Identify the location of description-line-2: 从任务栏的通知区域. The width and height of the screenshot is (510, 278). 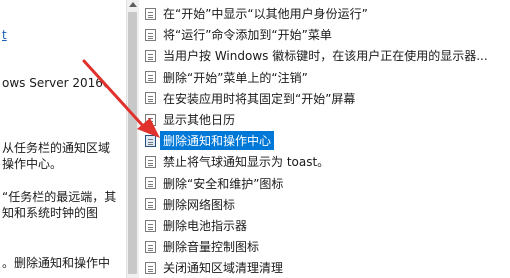
(56, 148).